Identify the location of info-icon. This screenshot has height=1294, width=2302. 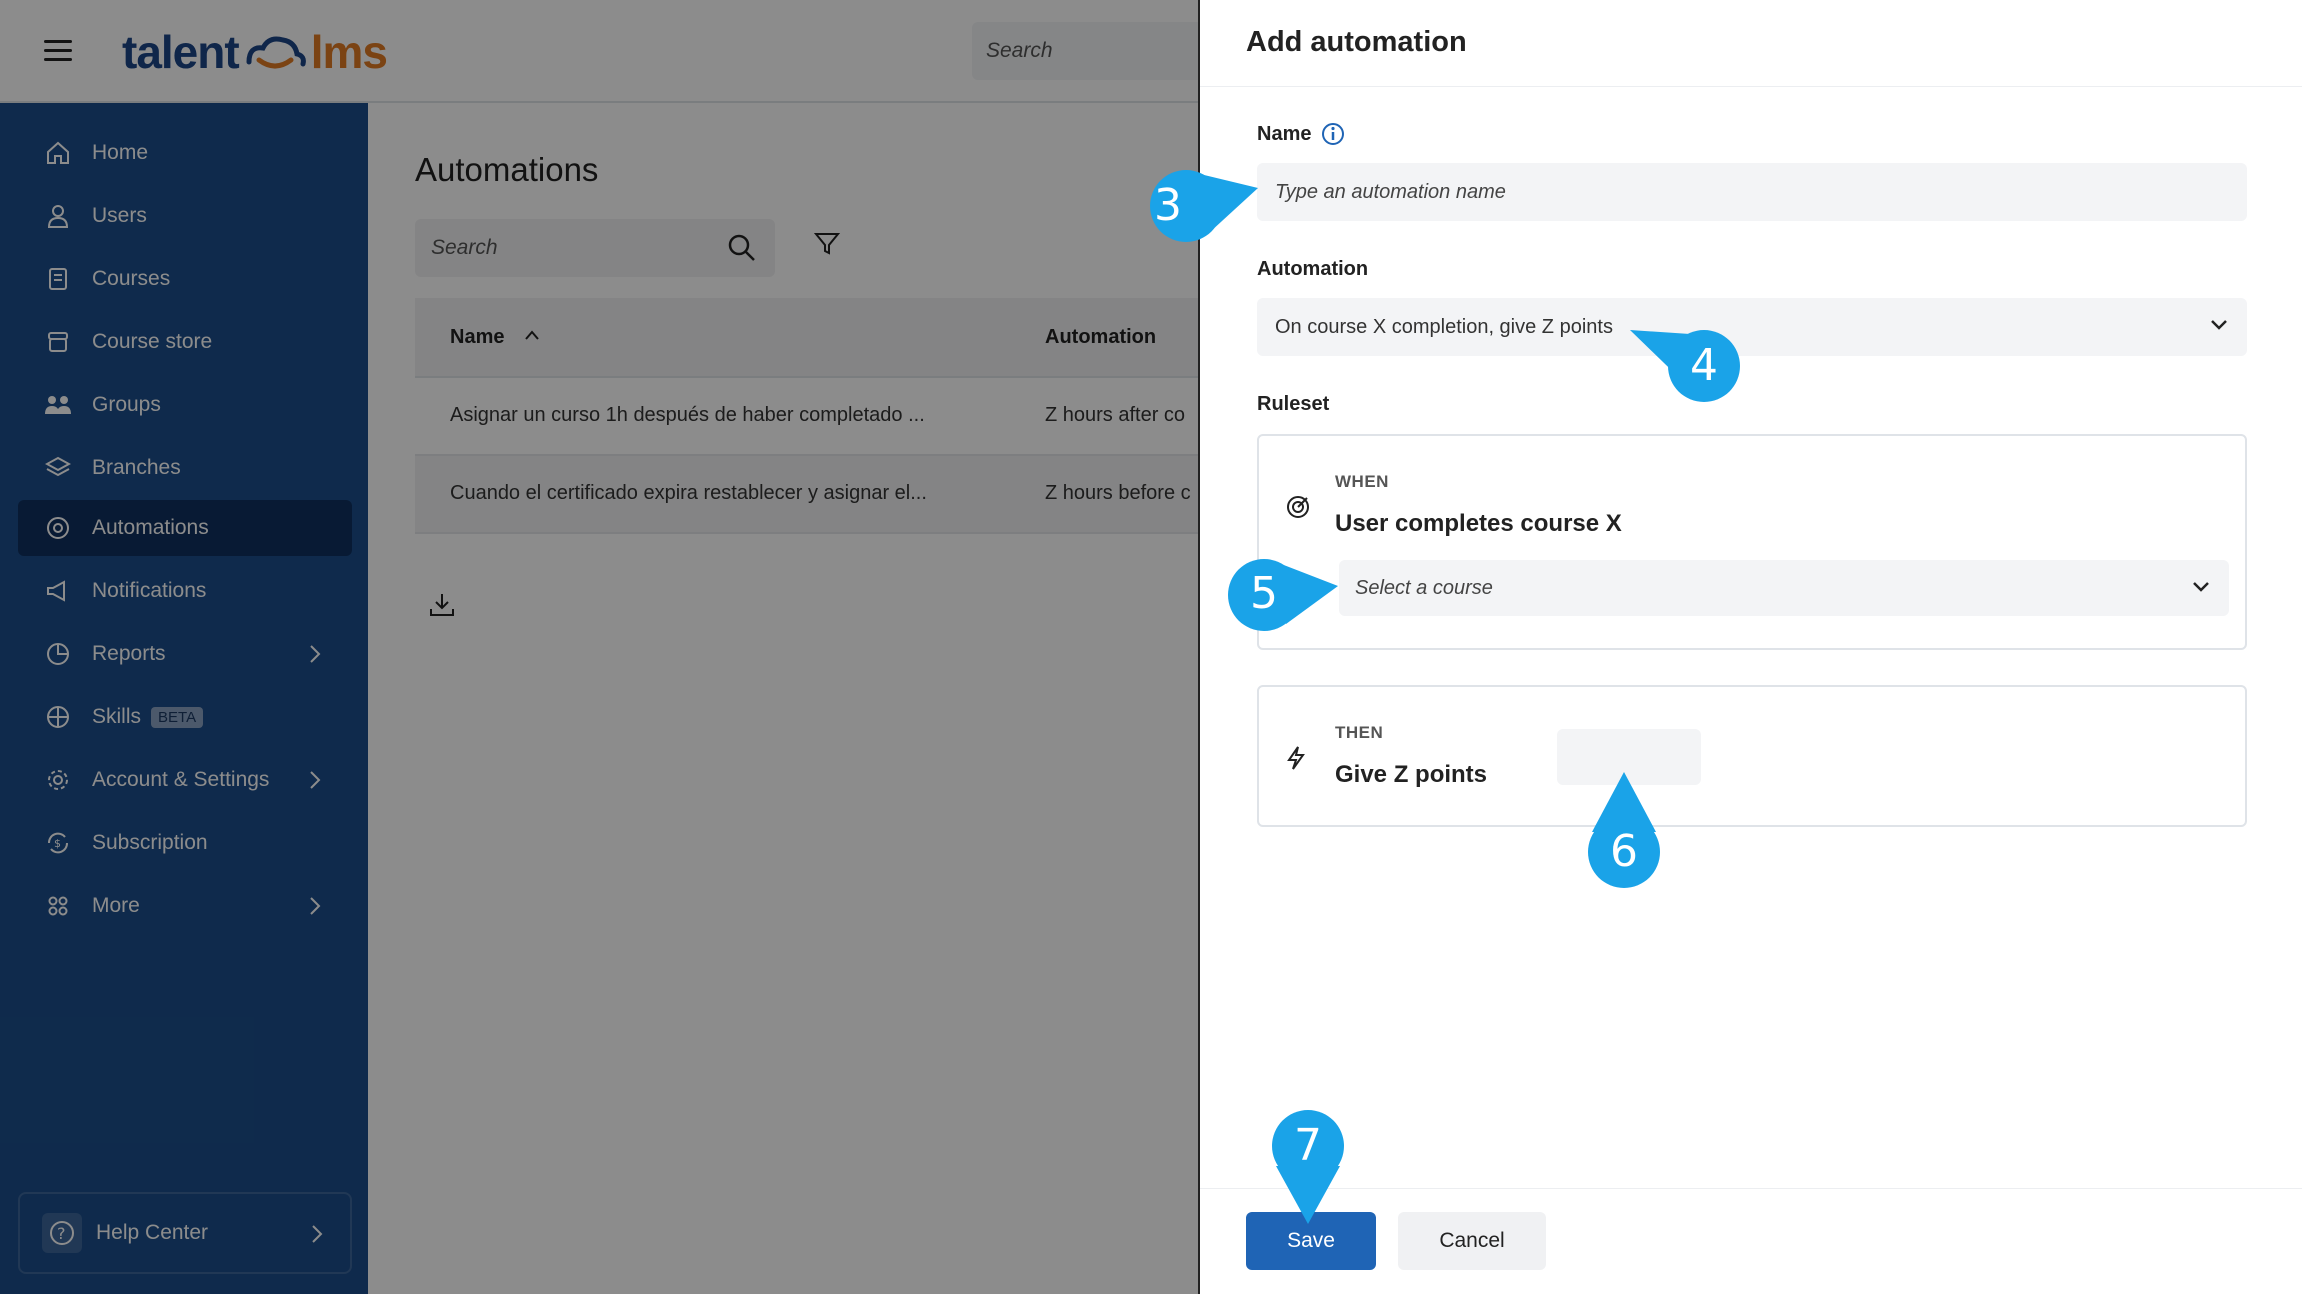
(1333, 134).